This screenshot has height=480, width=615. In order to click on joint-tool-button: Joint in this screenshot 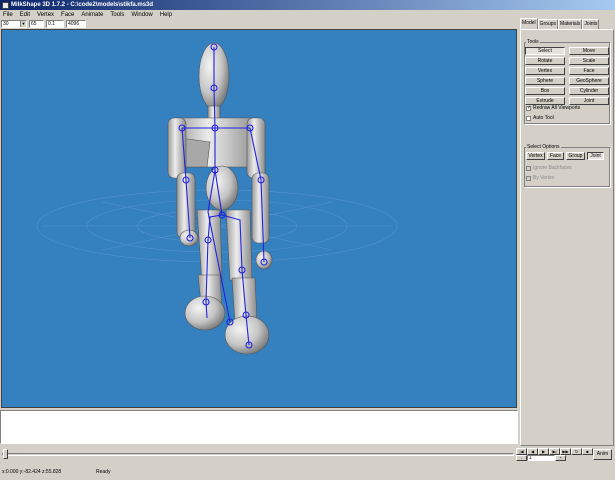, I will do `click(589, 101)`.